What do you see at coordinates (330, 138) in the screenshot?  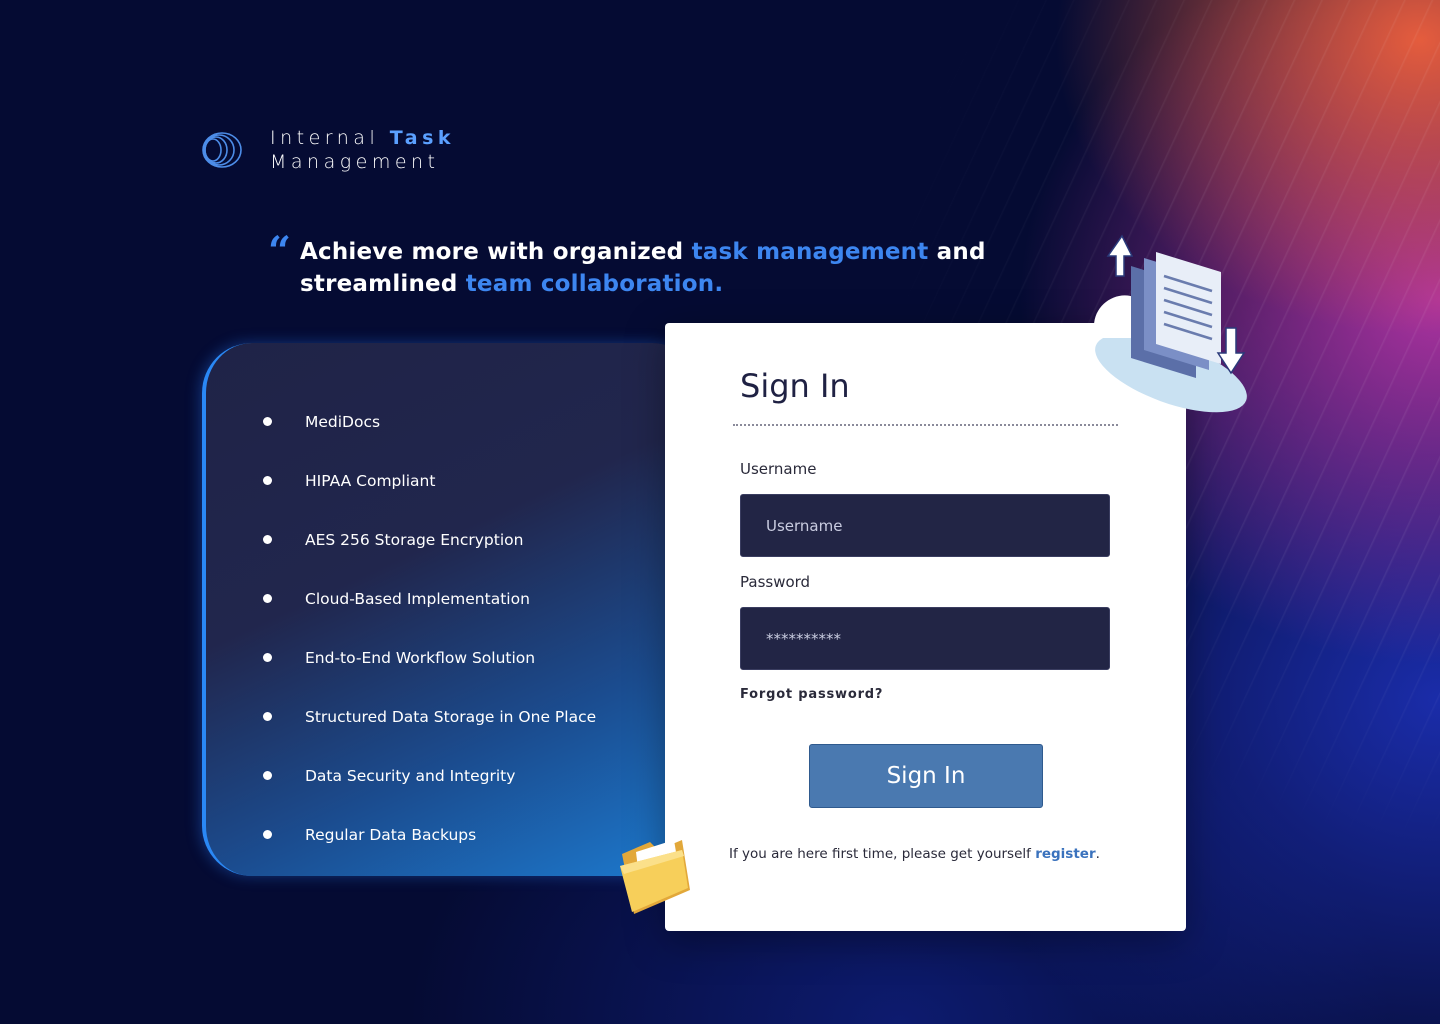 I see `brand-line1: Internal` at bounding box center [330, 138].